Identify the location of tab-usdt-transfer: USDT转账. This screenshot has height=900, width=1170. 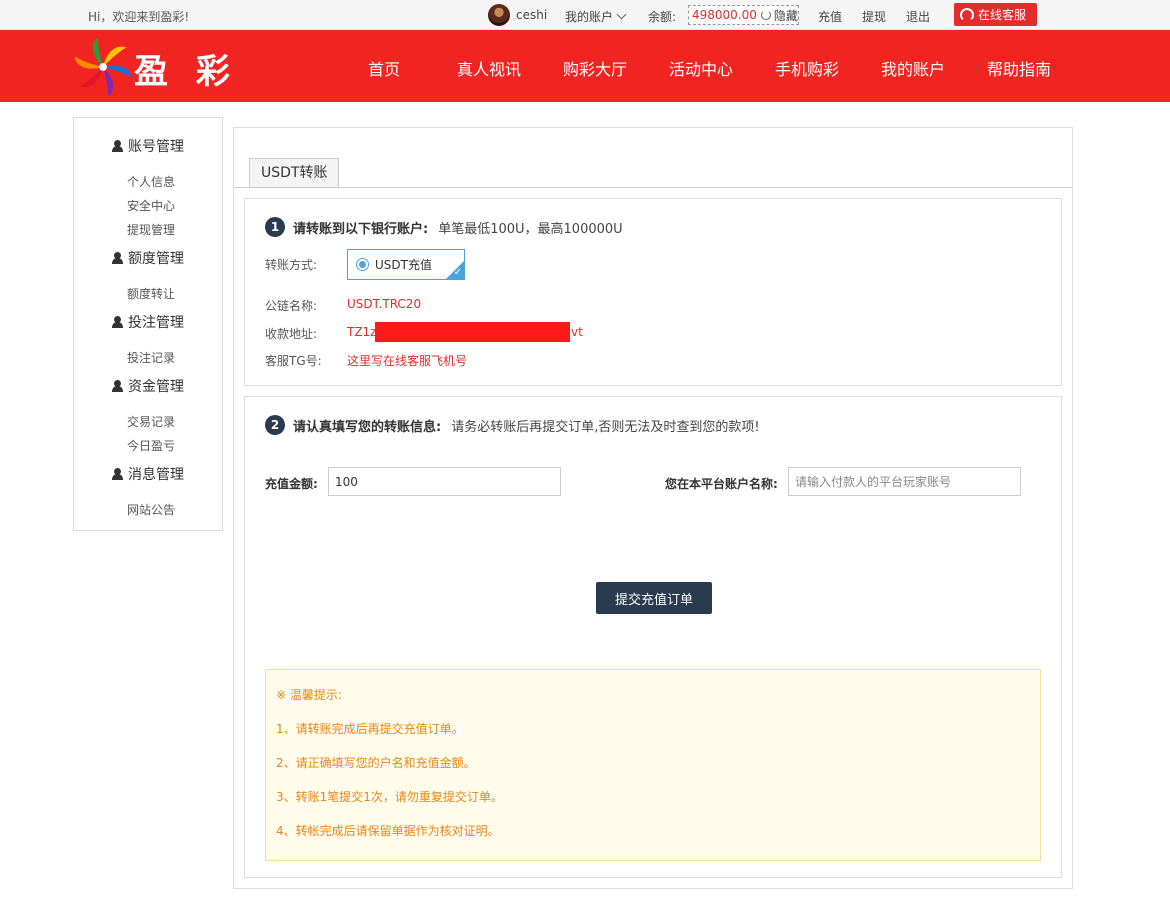
(294, 173).